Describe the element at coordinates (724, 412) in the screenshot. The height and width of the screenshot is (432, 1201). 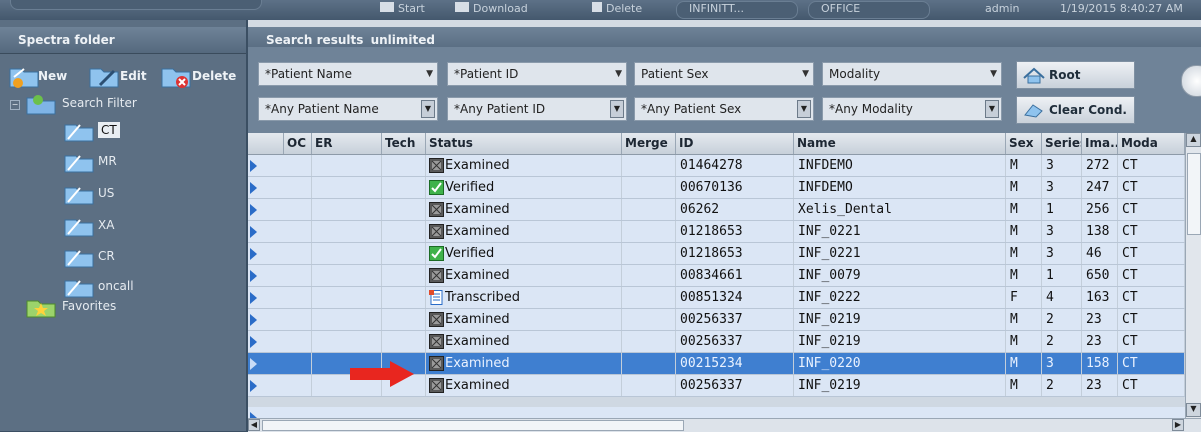
I see `table-row-partial` at that location.